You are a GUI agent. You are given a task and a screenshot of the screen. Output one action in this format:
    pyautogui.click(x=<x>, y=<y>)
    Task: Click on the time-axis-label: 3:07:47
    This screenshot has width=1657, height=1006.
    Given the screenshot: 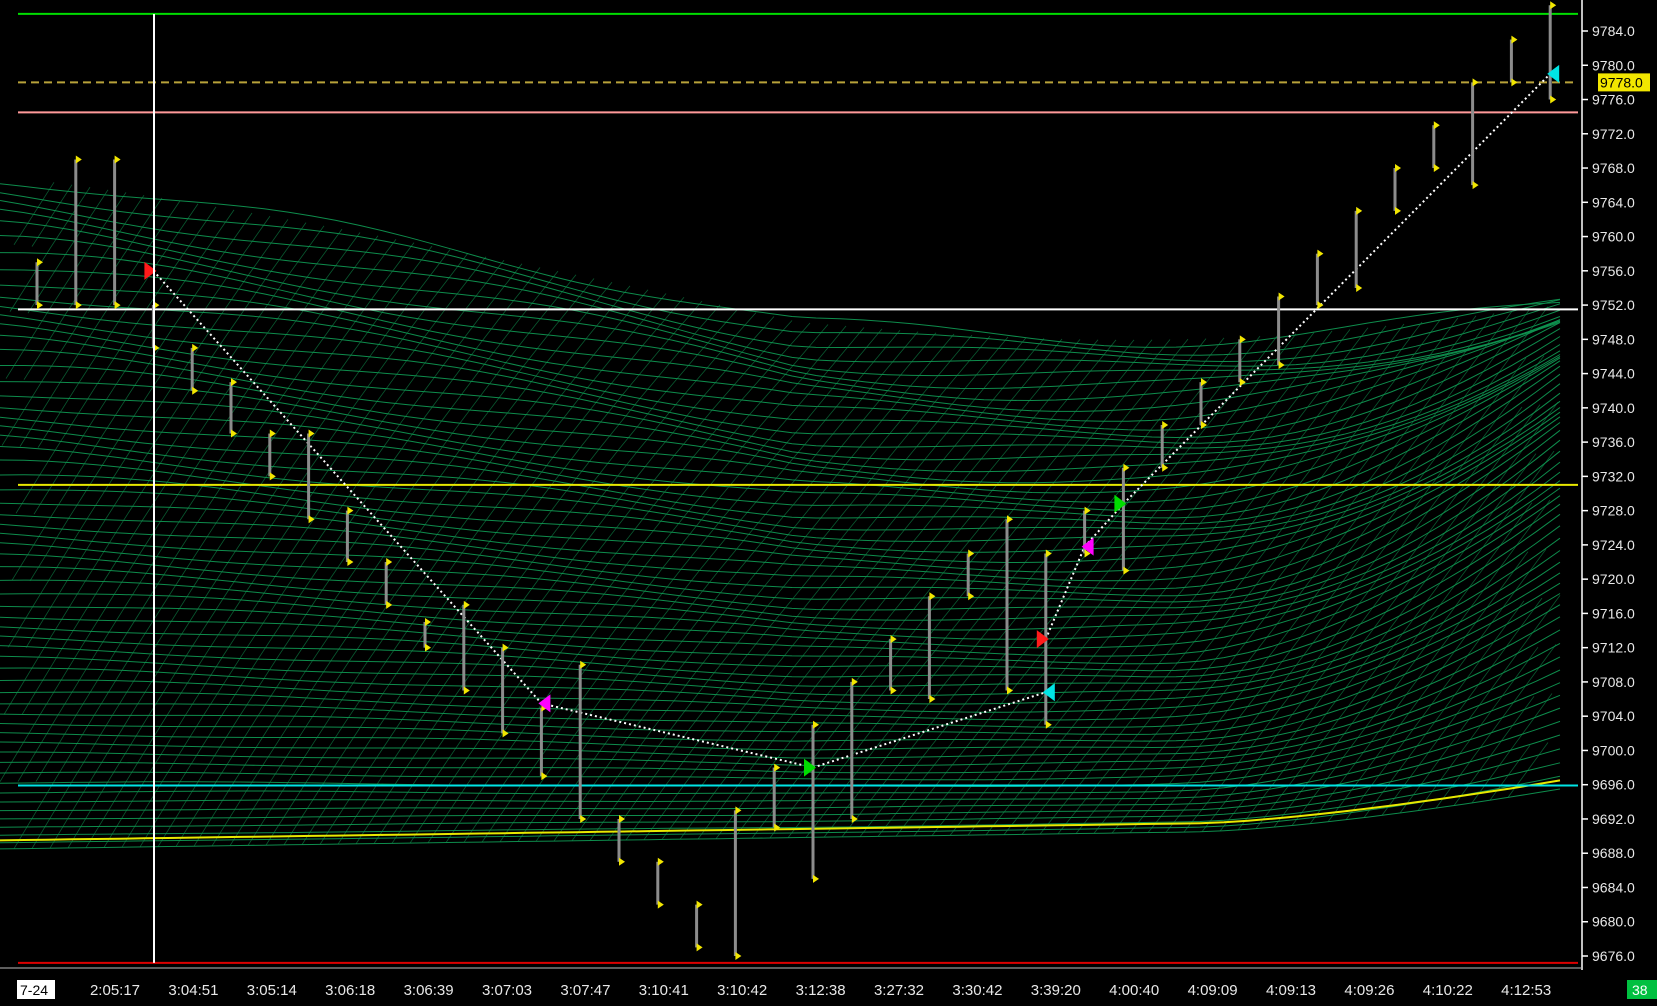 What is the action you would take?
    pyautogui.click(x=585, y=990)
    